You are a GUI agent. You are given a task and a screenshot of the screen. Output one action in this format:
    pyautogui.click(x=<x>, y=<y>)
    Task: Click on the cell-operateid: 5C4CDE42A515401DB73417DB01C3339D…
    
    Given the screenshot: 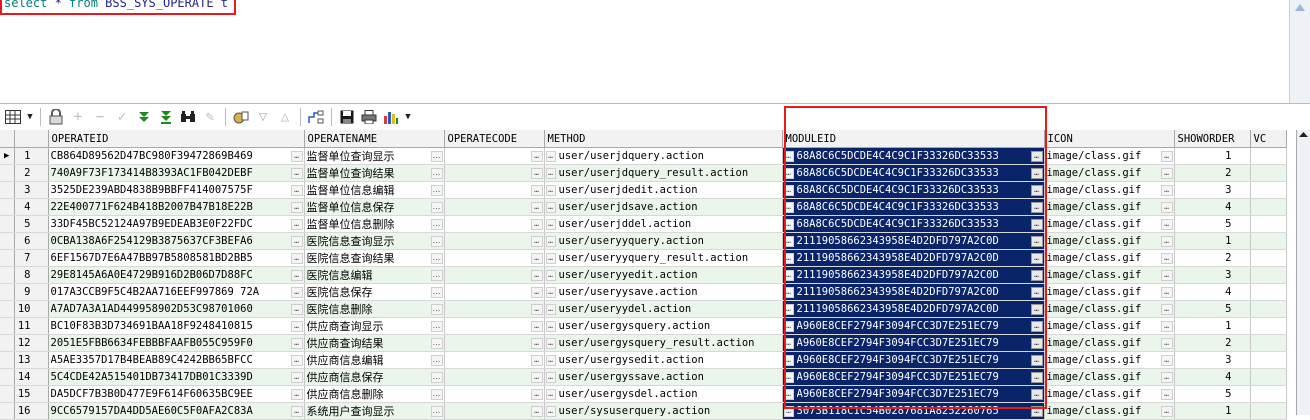 What is the action you would take?
    pyautogui.click(x=176, y=377)
    